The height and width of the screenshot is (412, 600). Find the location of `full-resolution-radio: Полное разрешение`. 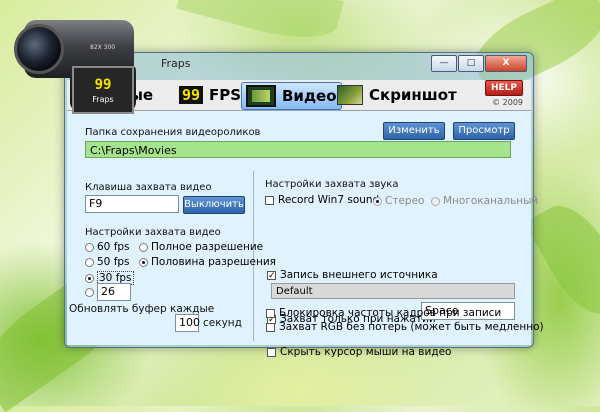

full-resolution-radio: Полное разрешение is located at coordinates (201, 247).